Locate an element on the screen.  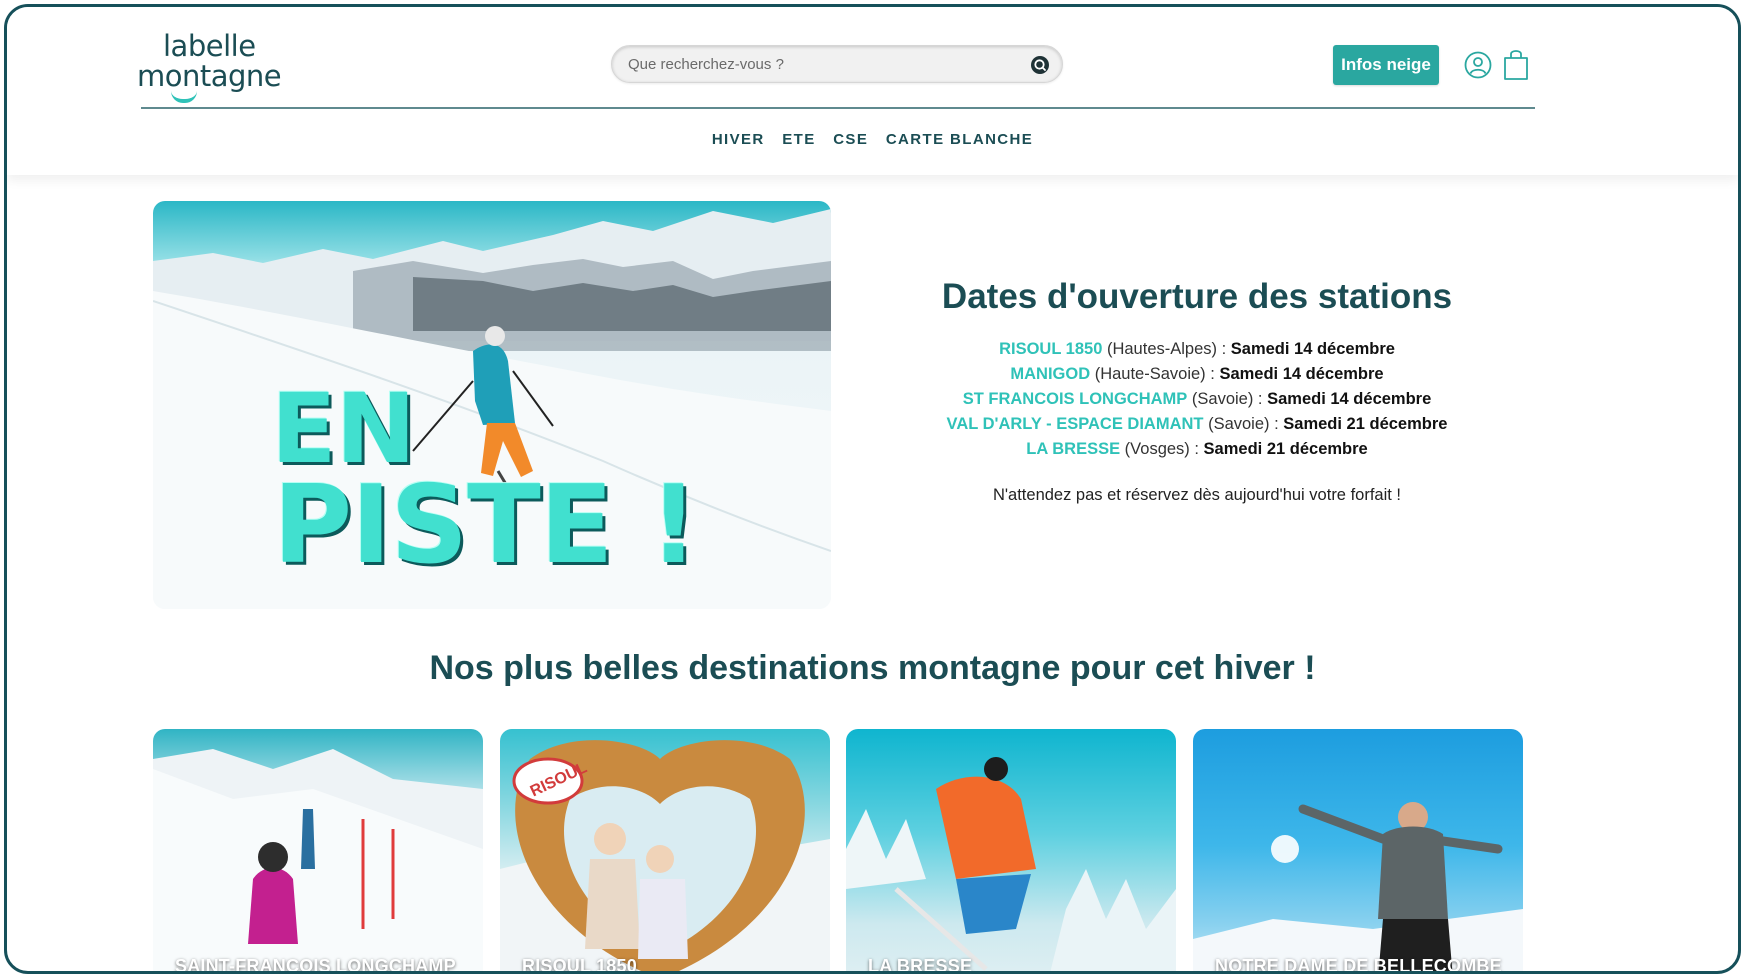
infos-neige-button: Infos neige is located at coordinates (1386, 65).